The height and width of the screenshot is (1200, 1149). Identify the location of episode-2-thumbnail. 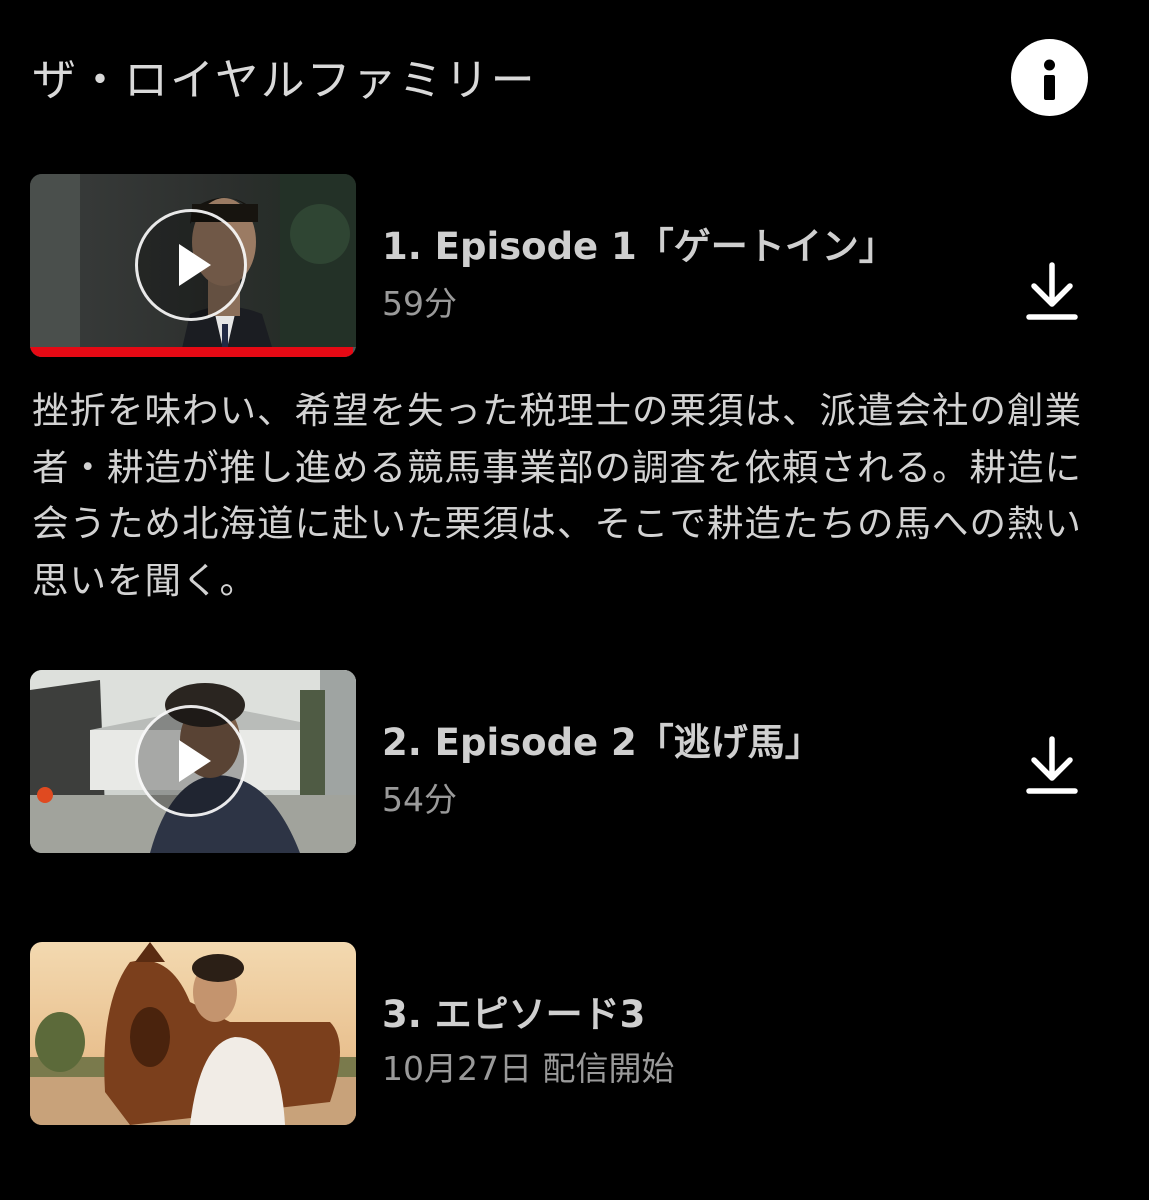
(193, 761).